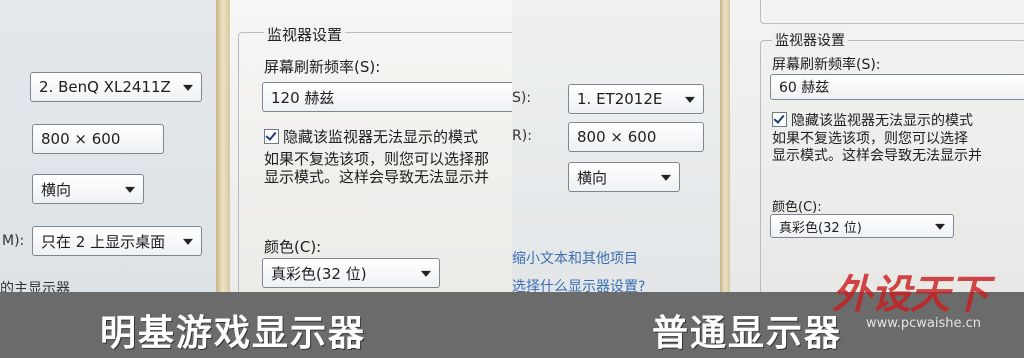 This screenshot has height=358, width=1024. Describe the element at coordinates (575, 258) in the screenshot. I see `text-size-link: 缩小文本和其他项目` at that location.